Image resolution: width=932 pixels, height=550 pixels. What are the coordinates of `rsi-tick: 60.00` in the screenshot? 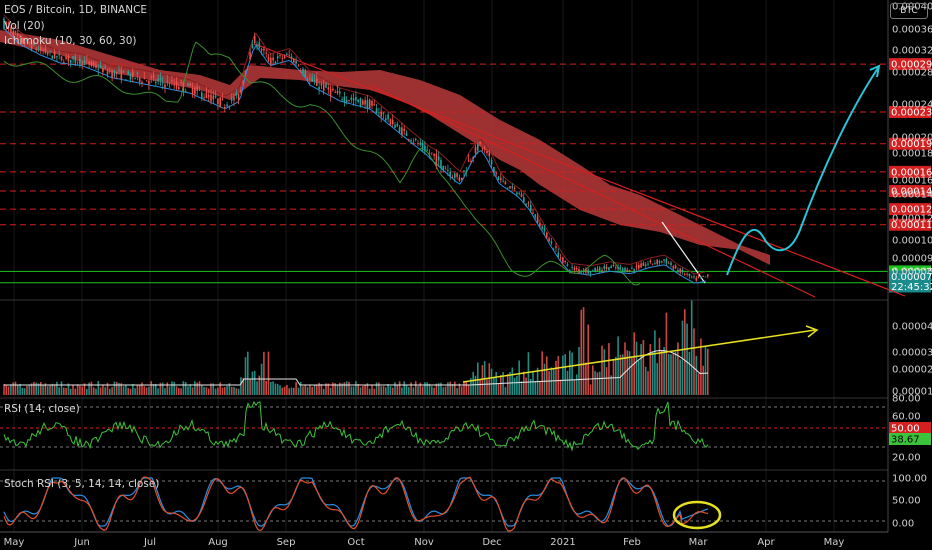 It's located at (906, 417).